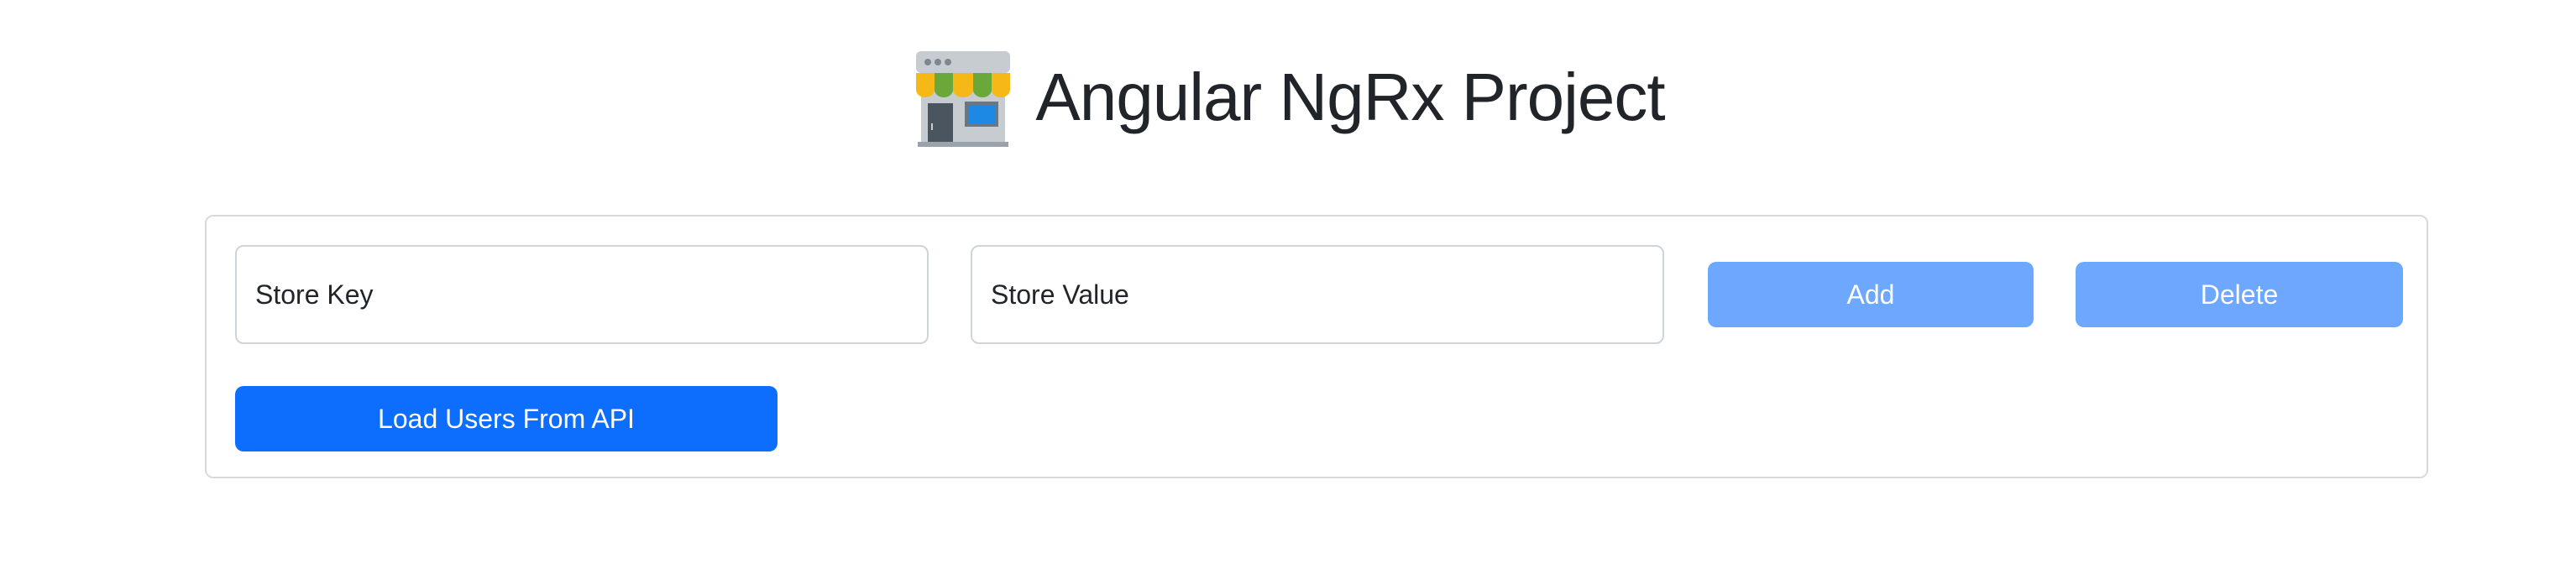  I want to click on store-key-input, so click(582, 294).